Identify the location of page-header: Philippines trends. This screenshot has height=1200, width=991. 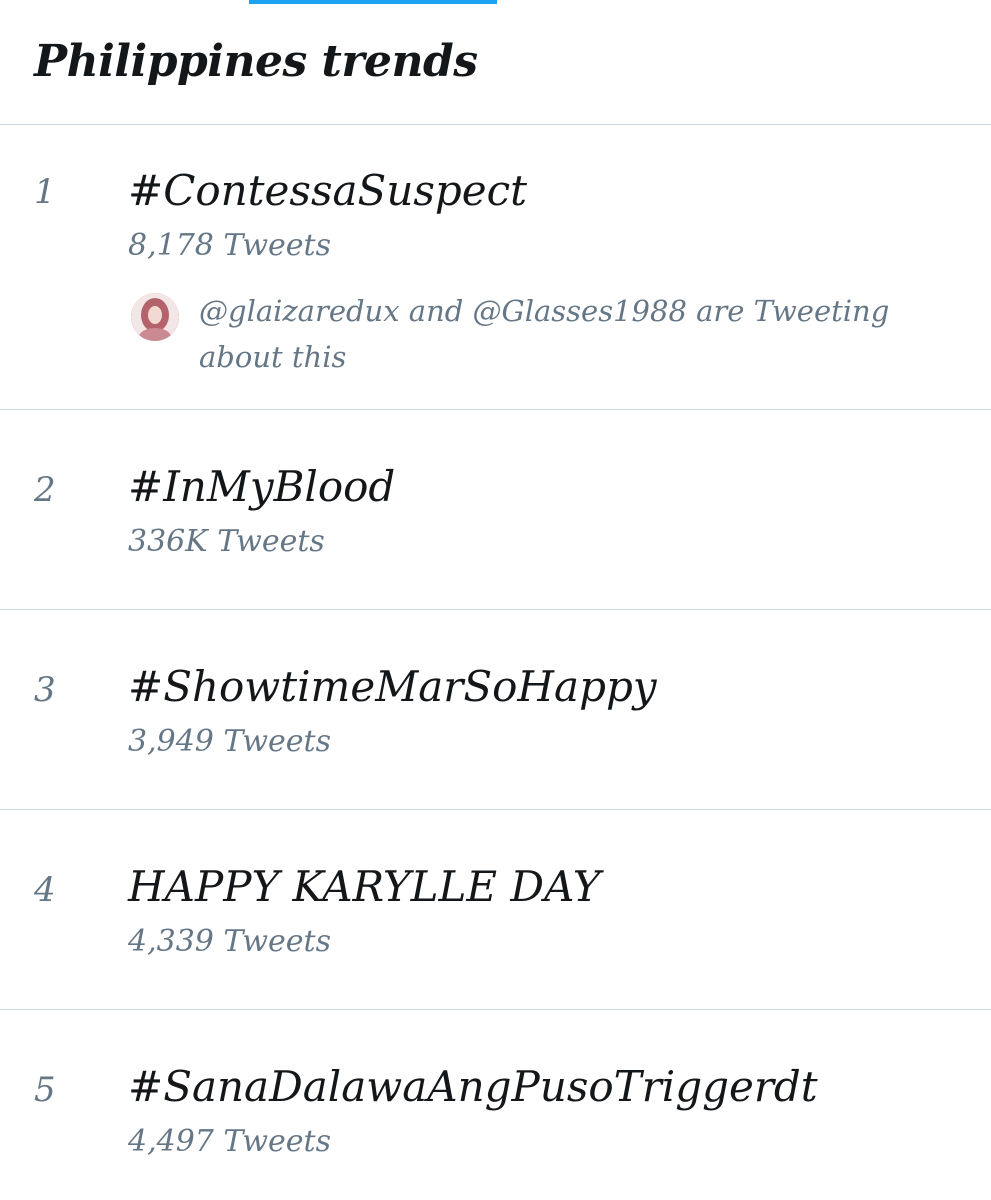
(495, 62).